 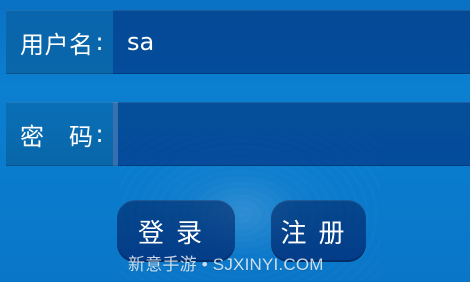 What do you see at coordinates (226, 264) in the screenshot?
I see `watermark-text: 新意手游 • SJXINYI.COM` at bounding box center [226, 264].